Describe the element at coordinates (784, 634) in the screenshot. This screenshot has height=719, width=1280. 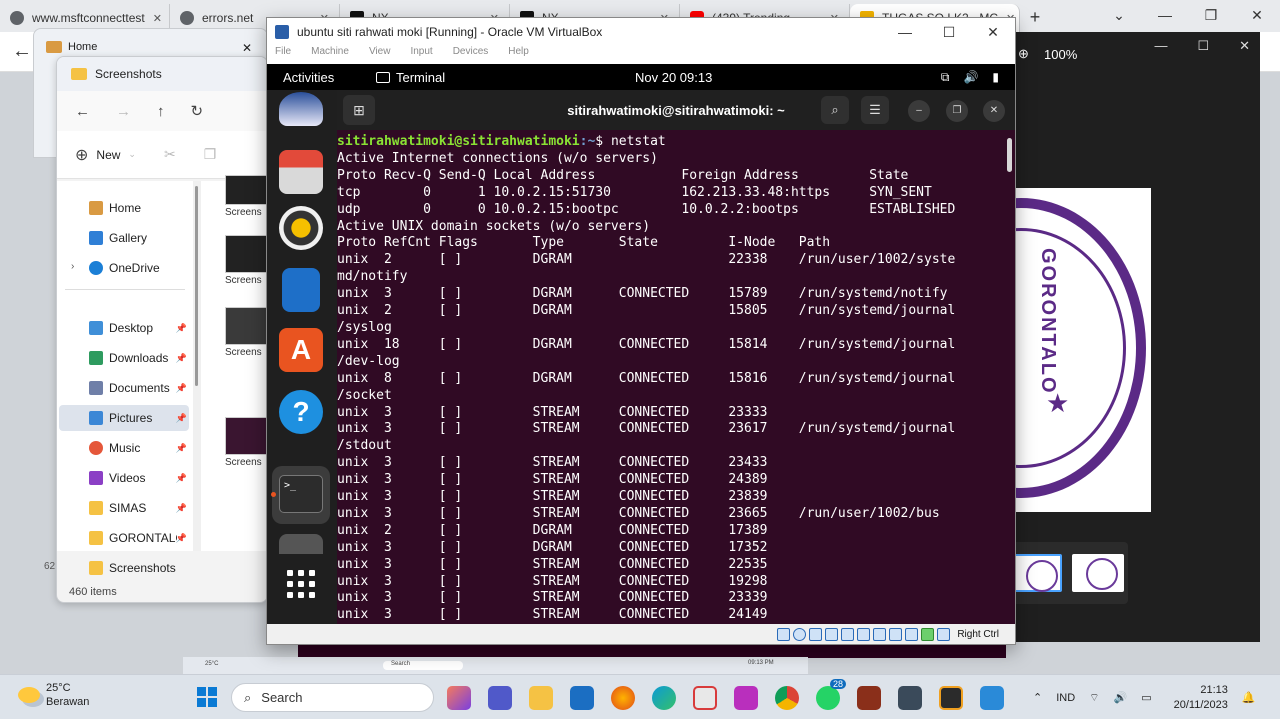
I see `hard-disk-icon` at that location.